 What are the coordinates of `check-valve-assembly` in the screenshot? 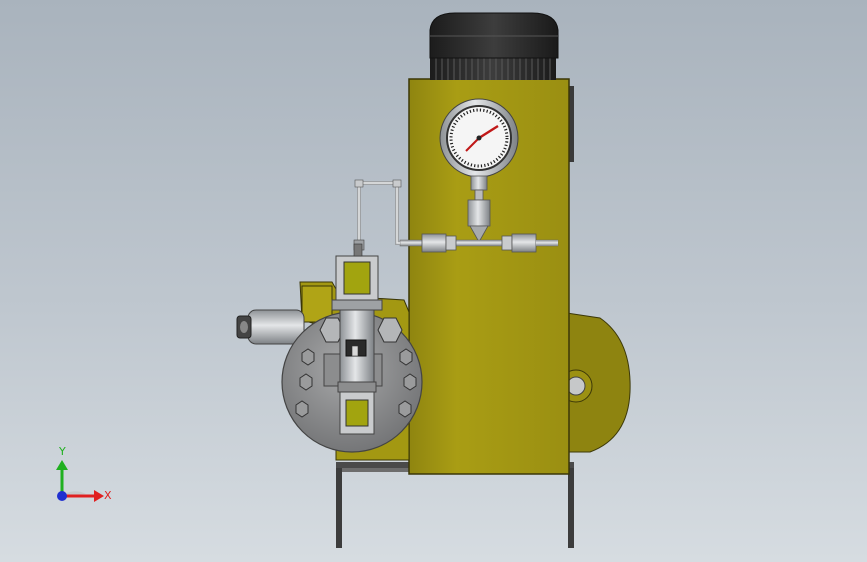 It's located at (357, 339).